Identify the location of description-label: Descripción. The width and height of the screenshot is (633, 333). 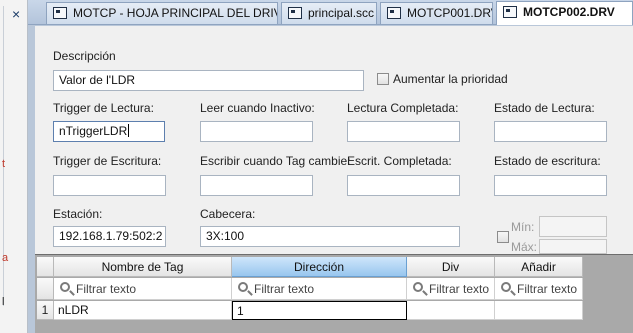
(84, 56).